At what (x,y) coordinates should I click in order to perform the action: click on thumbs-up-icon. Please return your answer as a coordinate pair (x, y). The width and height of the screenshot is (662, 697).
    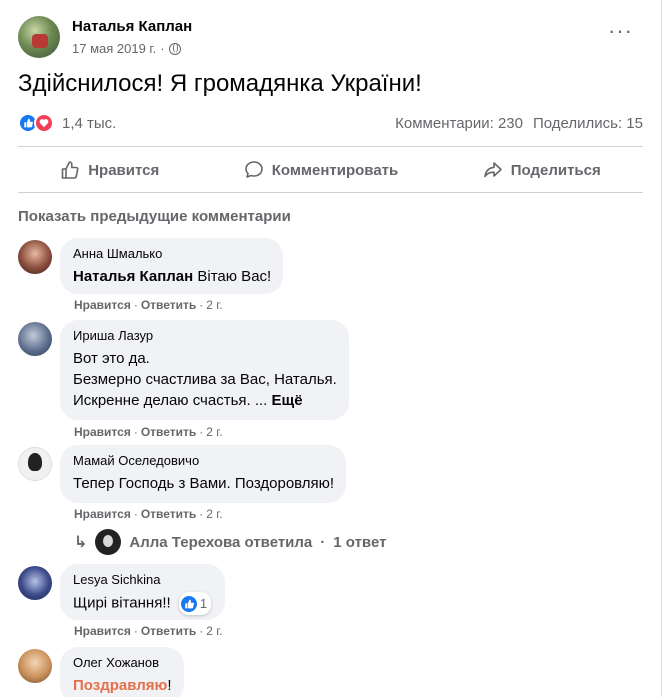
    Looking at the image, I should click on (70, 170).